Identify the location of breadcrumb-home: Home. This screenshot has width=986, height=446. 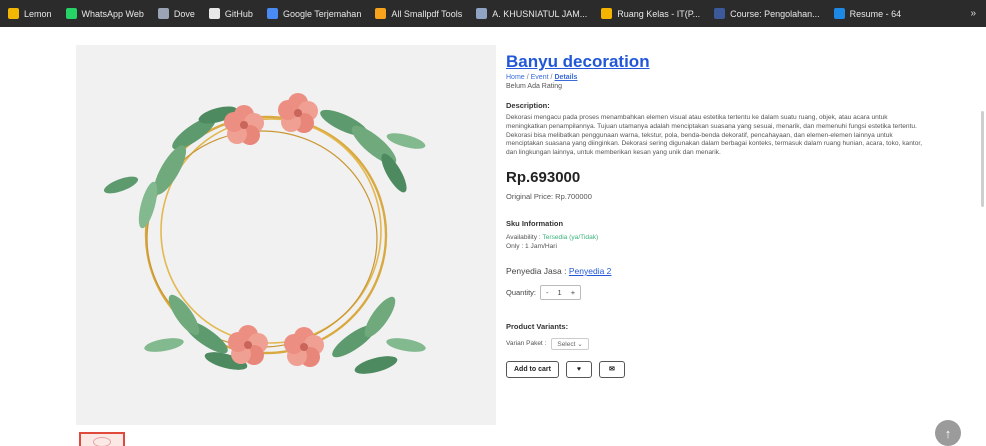
(515, 77).